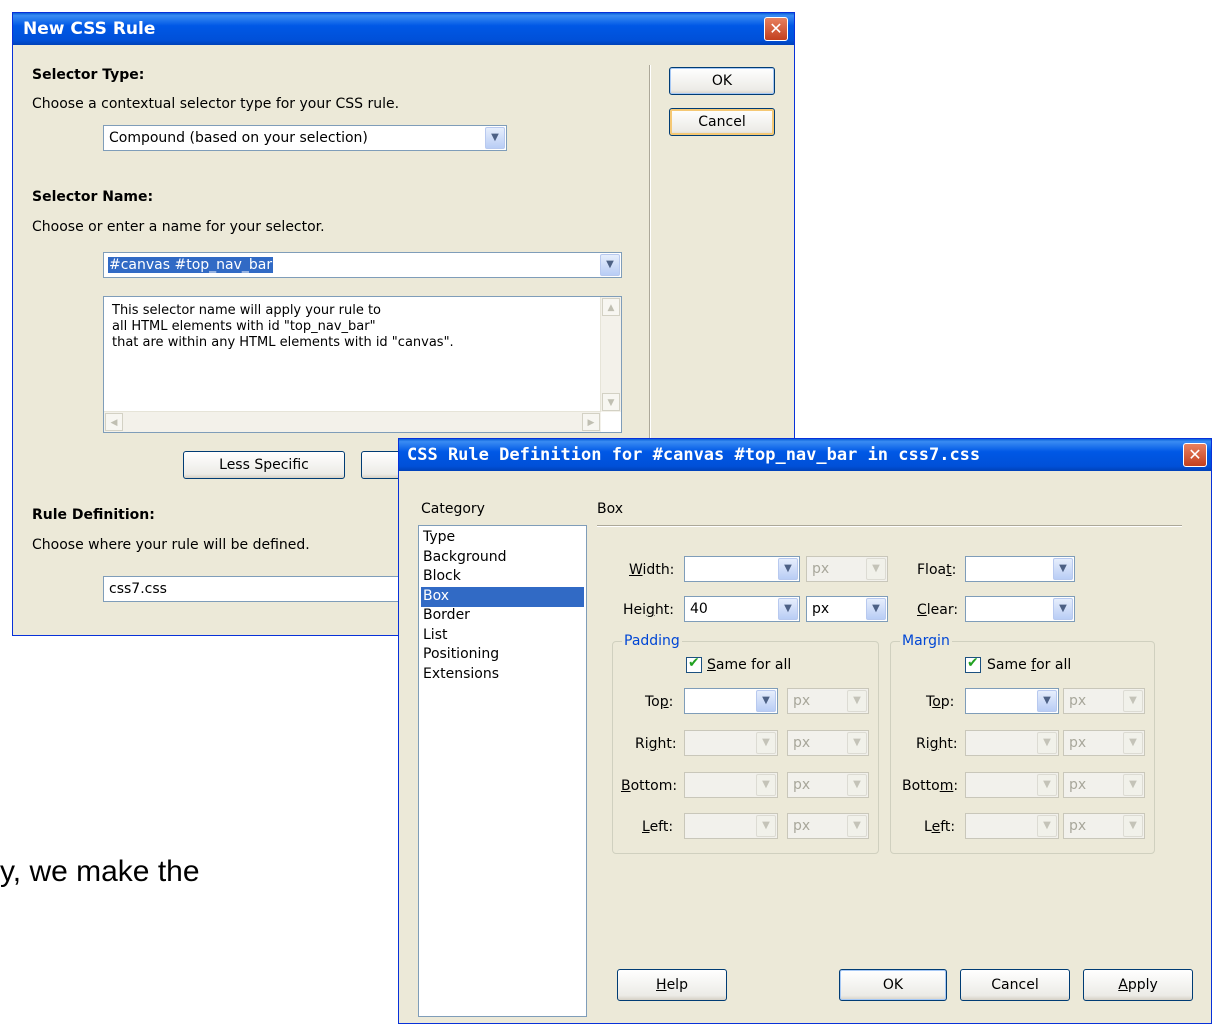  What do you see at coordinates (610, 509) in the screenshot?
I see `panel-title: Box` at bounding box center [610, 509].